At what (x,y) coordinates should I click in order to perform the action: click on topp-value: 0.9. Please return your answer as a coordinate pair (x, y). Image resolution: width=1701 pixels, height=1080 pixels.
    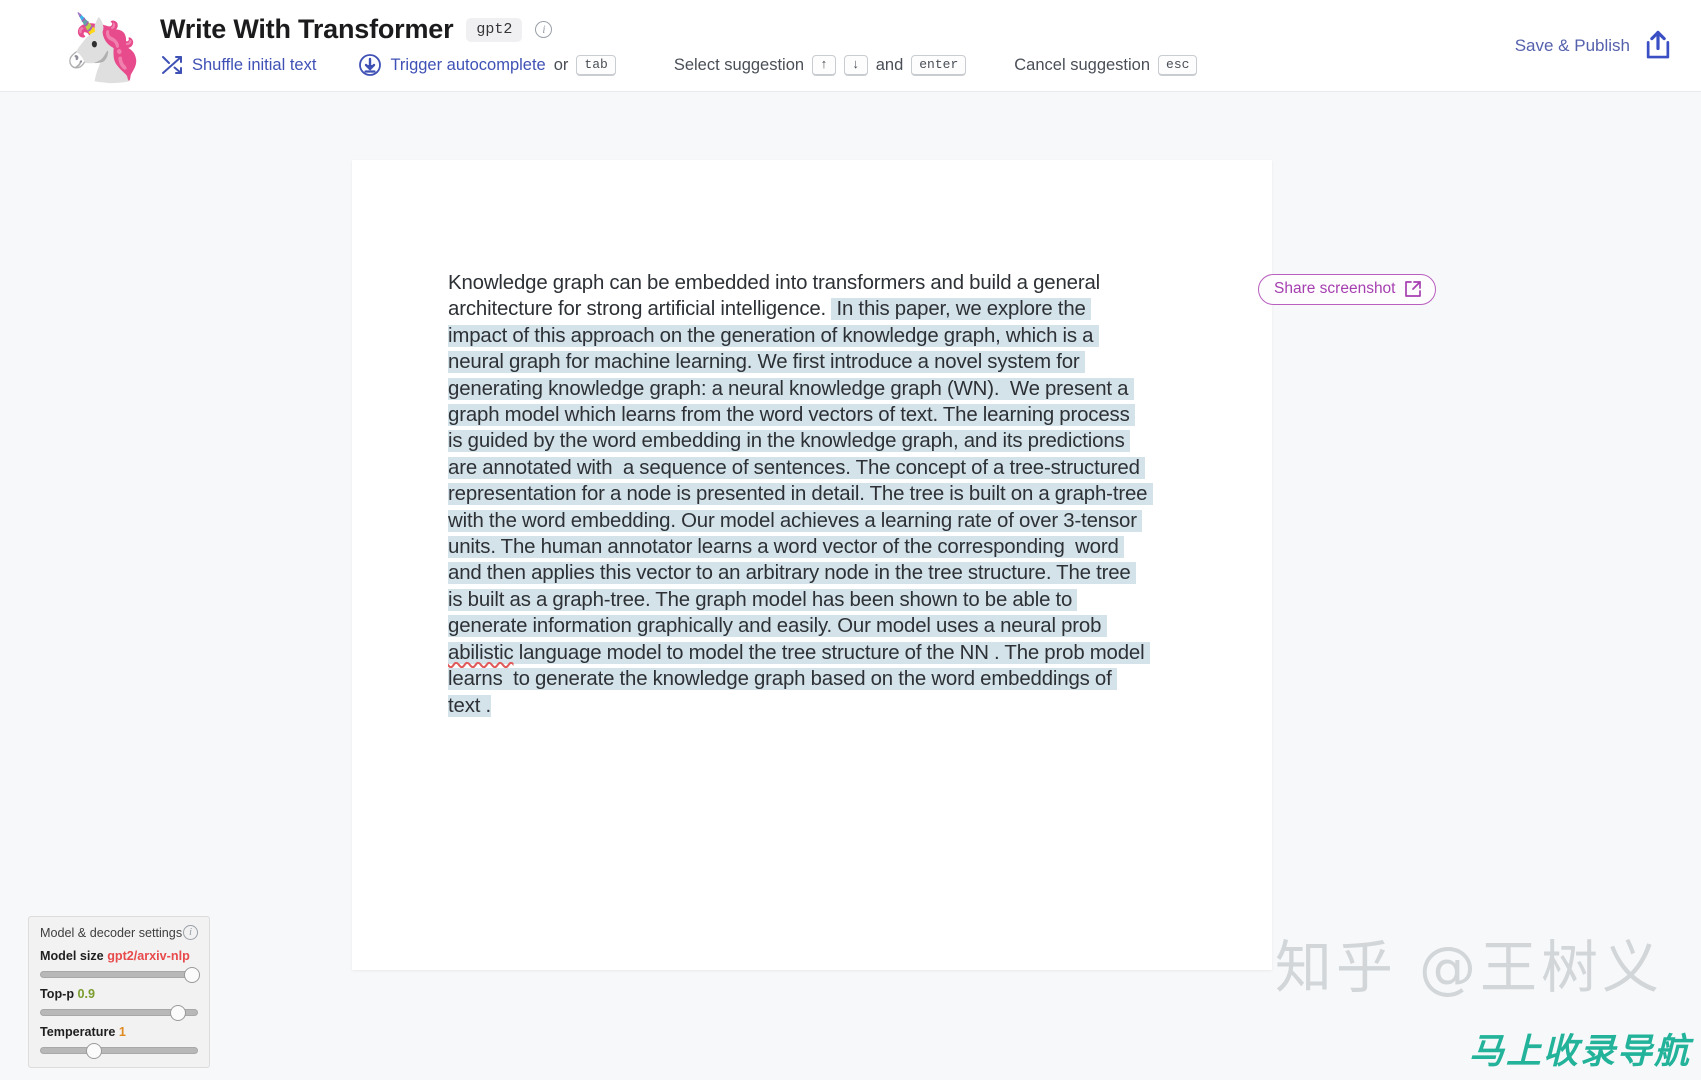
    Looking at the image, I should click on (86, 994).